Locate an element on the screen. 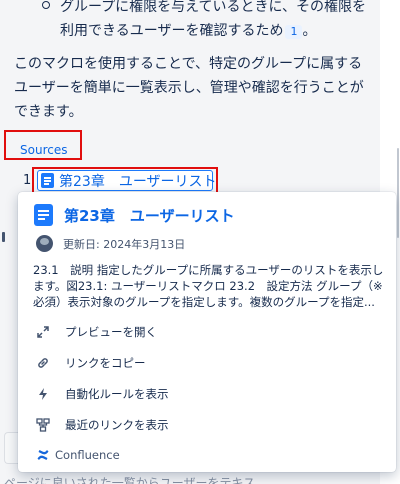  source-number: 1 is located at coordinates (27, 180).